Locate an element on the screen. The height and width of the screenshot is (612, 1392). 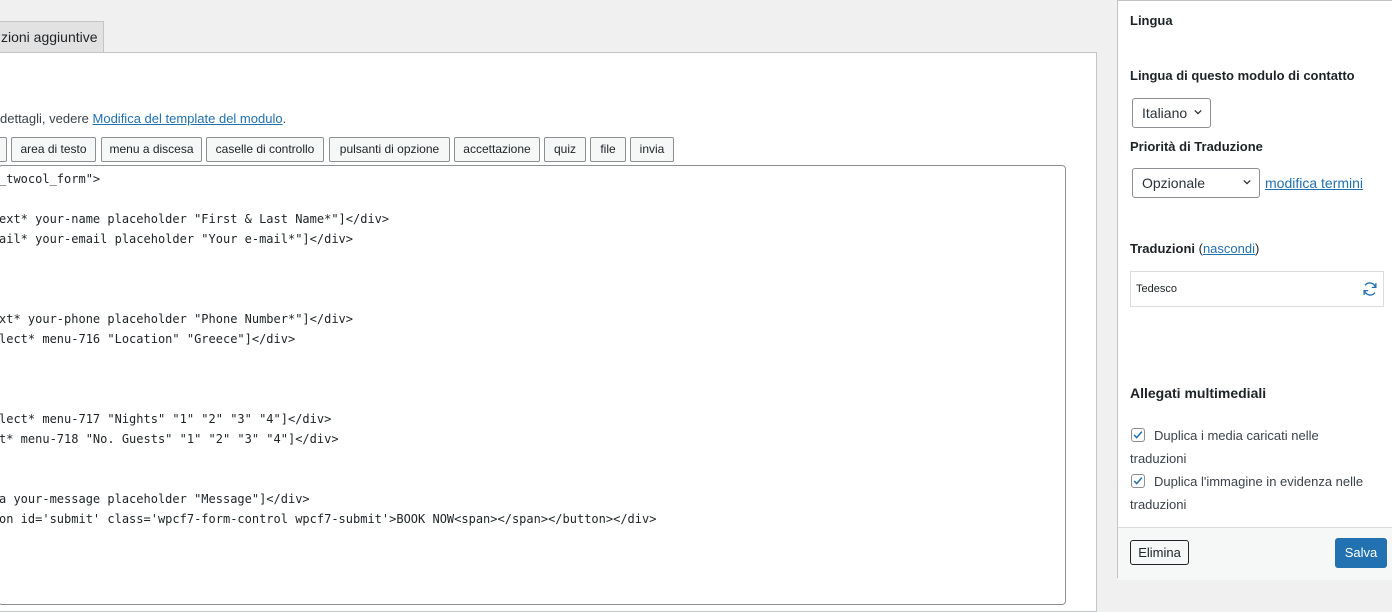
translation-row: Tedesco is located at coordinates (1257, 289).